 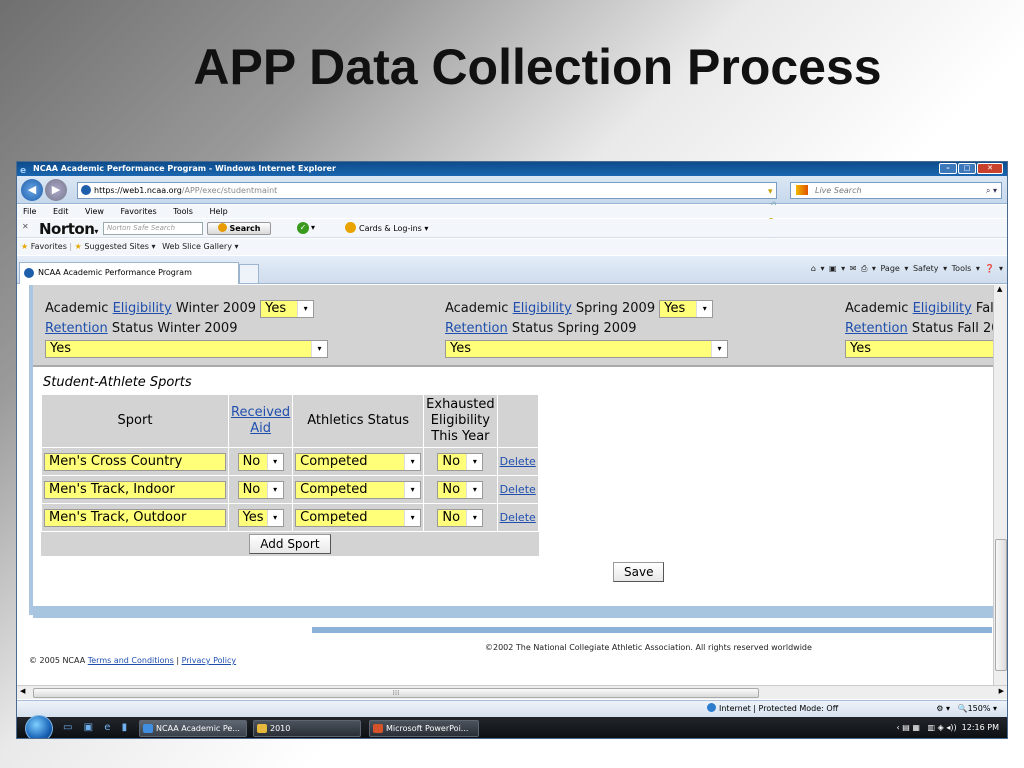 I want to click on content-divider, so click(x=513, y=612).